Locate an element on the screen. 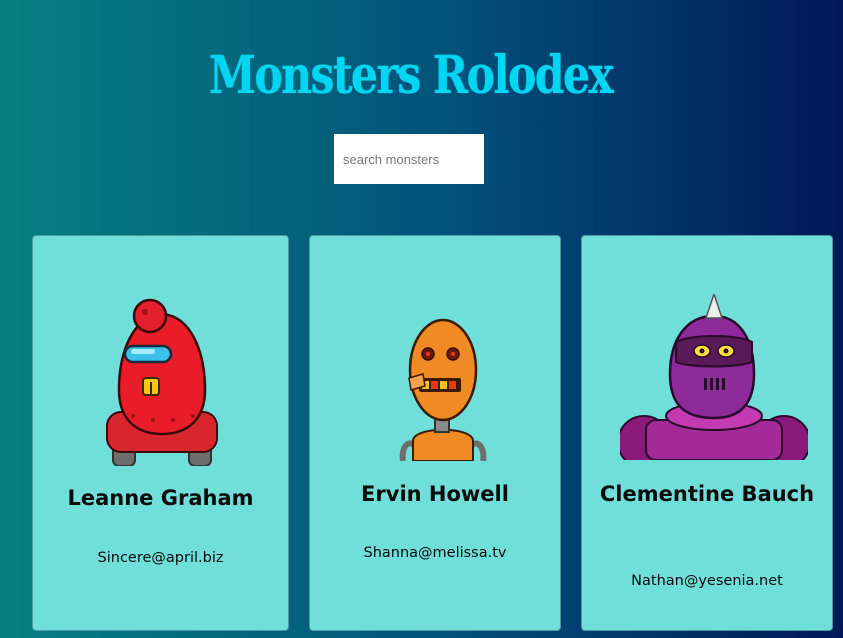 Image resolution: width=843 pixels, height=638 pixels. monster-name: Ervin Howell is located at coordinates (435, 494).